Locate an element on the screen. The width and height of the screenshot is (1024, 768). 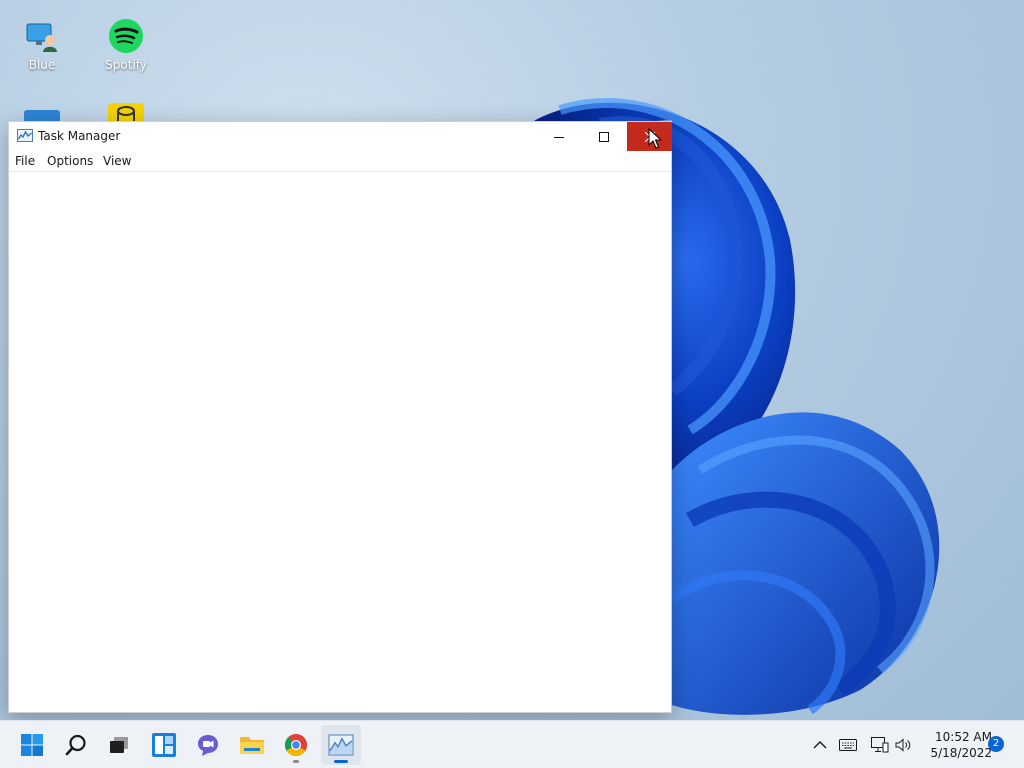
keyboard-icon is located at coordinates (848, 745).